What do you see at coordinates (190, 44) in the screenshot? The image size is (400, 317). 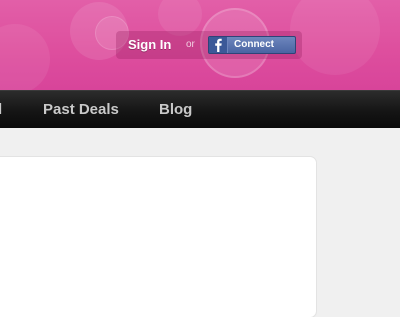 I see `or-separator: or` at bounding box center [190, 44].